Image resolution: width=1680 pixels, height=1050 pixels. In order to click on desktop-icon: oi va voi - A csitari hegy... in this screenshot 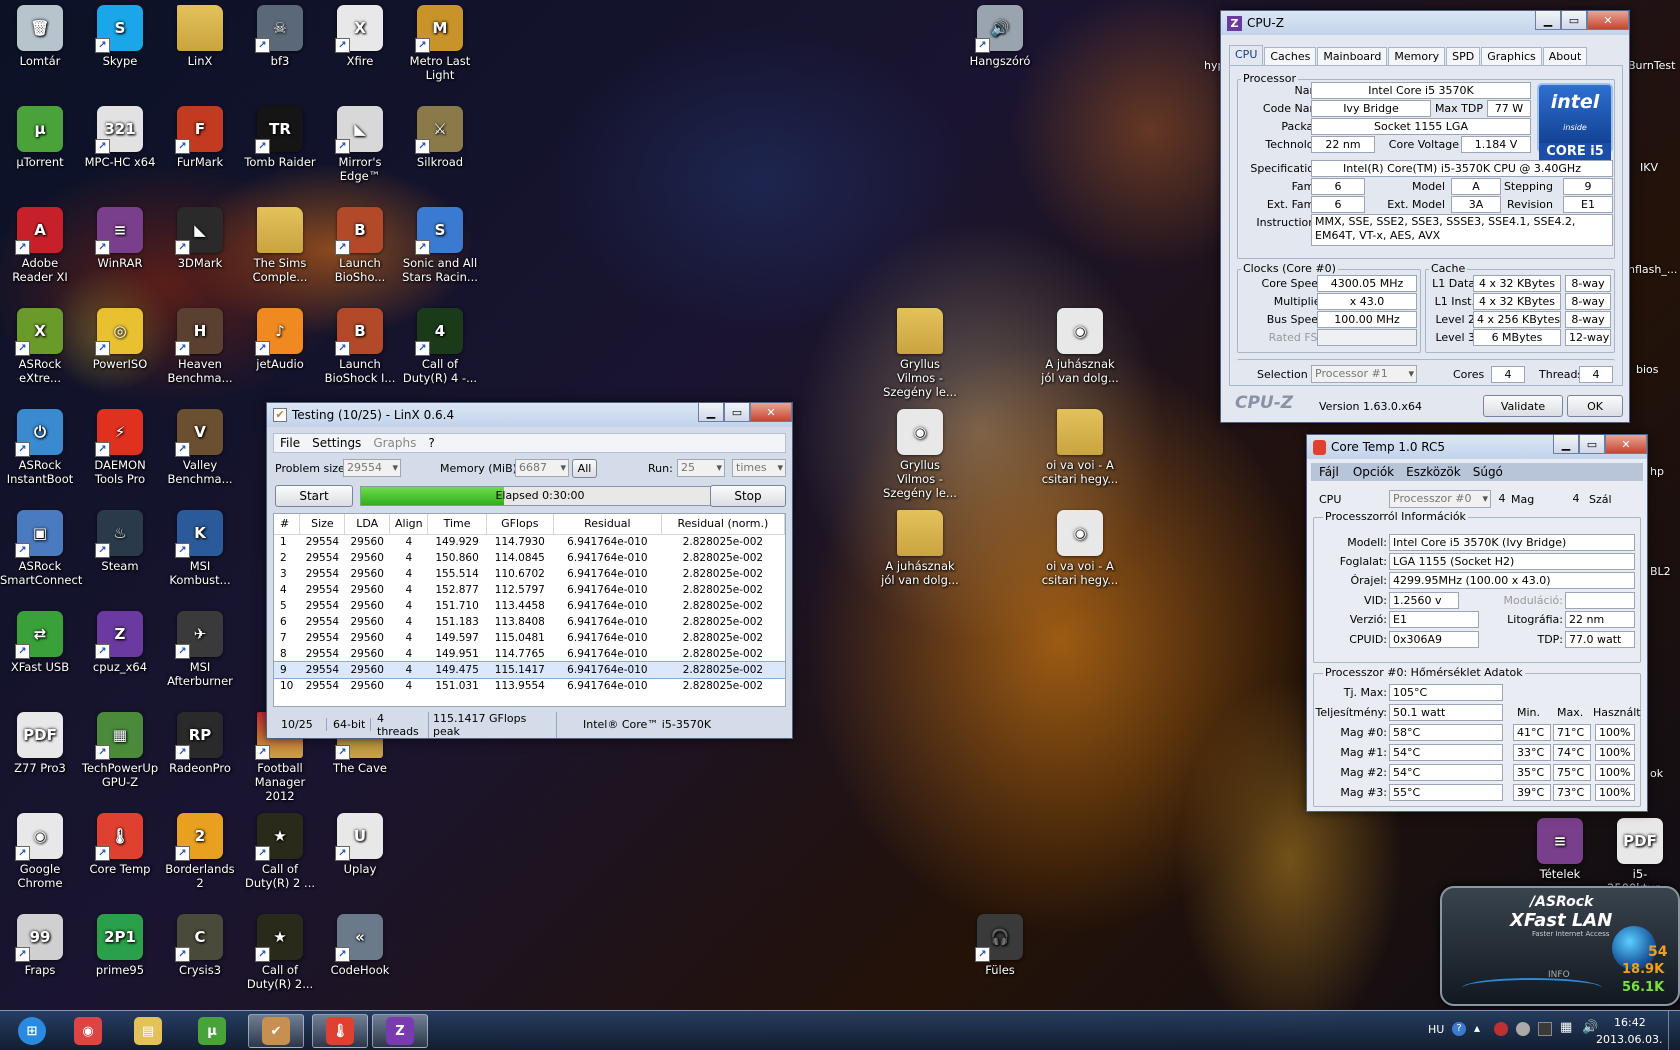, I will do `click(1080, 447)`.